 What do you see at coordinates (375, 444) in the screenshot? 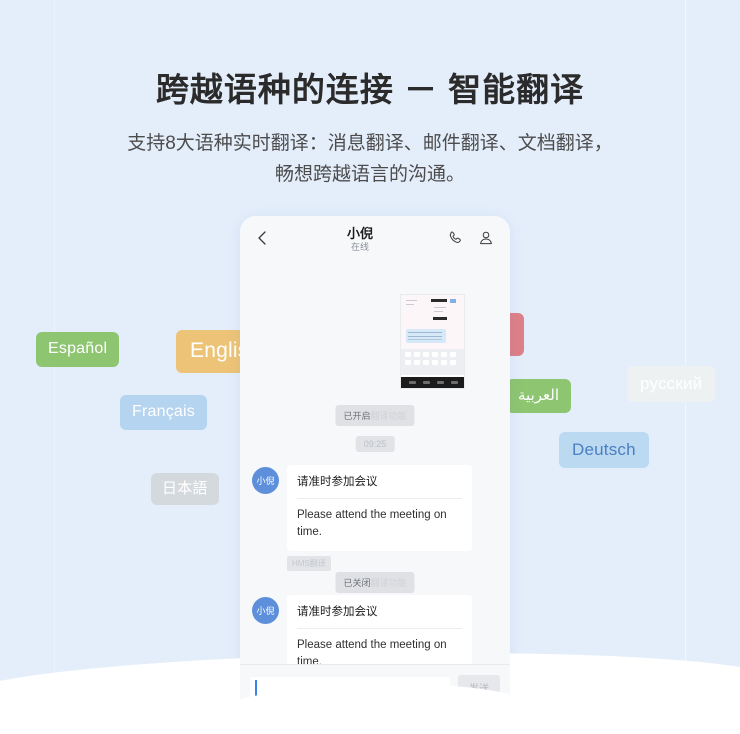
I see `message-timestamp: 09:25` at bounding box center [375, 444].